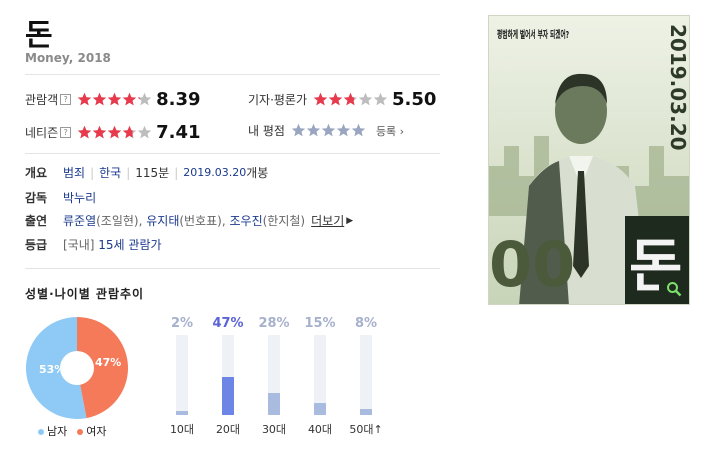 This screenshot has width=712, height=473. I want to click on overview-row: 개요 범죄 | 한국 | 115분 | 2019.03.20 개봉, so click(146, 172).